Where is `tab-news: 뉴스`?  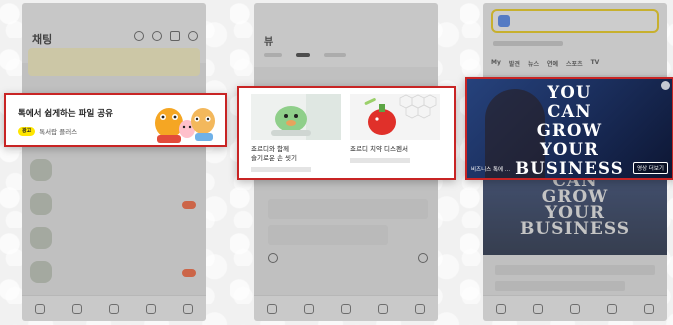 tab-news: 뉴스 is located at coordinates (533, 63).